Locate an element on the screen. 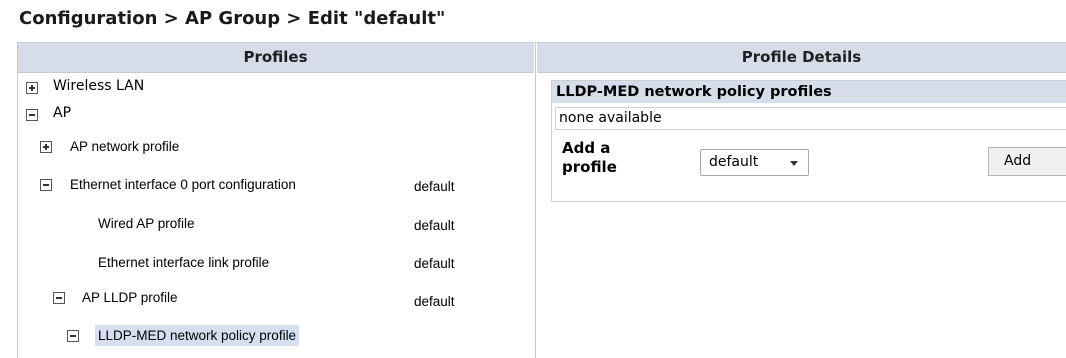 This screenshot has height=358, width=1066. tree-label-wireless-lan: Wireless LAN is located at coordinates (98, 86).